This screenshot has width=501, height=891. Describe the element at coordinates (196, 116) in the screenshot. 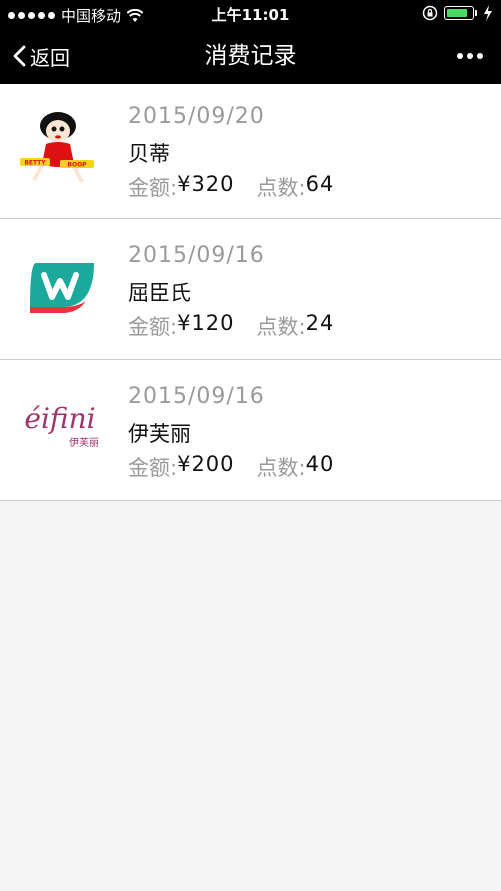

I see `record-date: 2015/09/20` at that location.